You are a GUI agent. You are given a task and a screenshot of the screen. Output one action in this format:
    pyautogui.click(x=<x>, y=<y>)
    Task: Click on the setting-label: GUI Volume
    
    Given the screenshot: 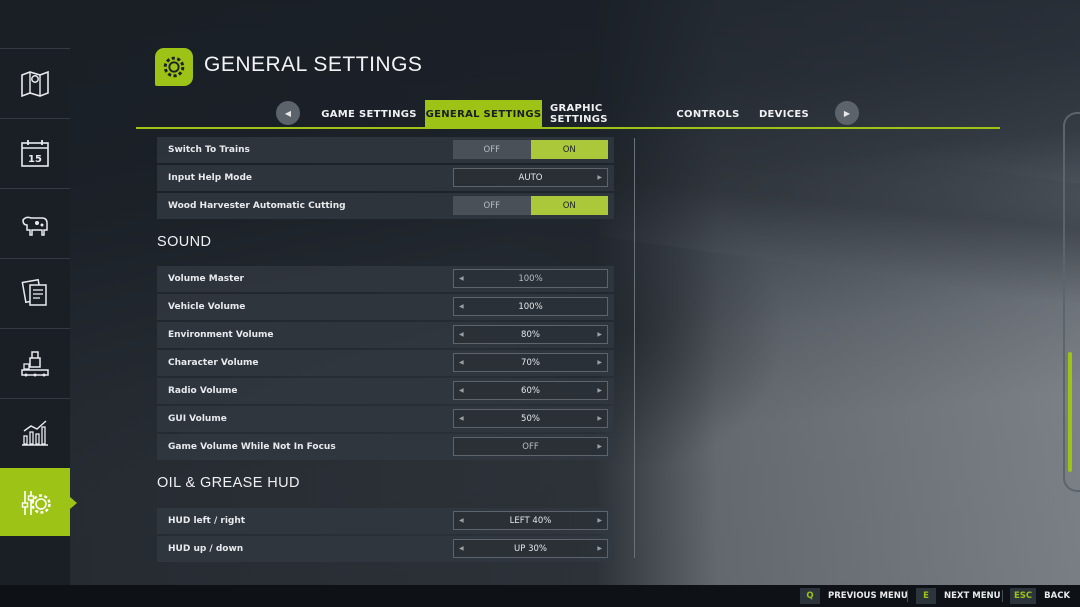 What is the action you would take?
    pyautogui.click(x=197, y=419)
    